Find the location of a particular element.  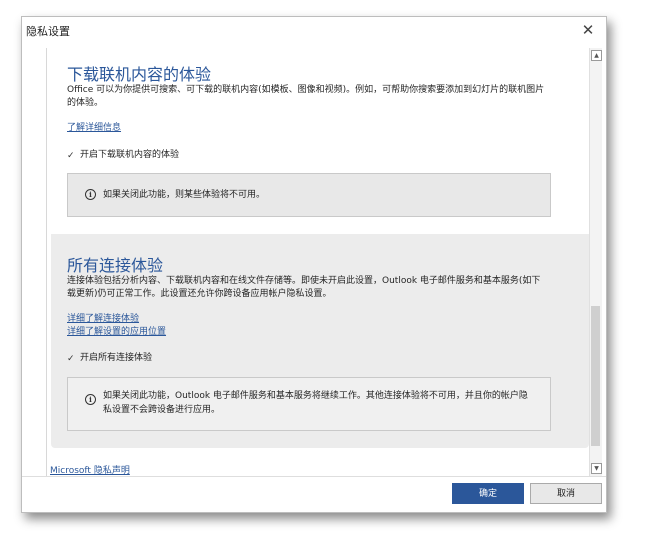

learn-connected-link: 详细了解连接体验 is located at coordinates (103, 317).